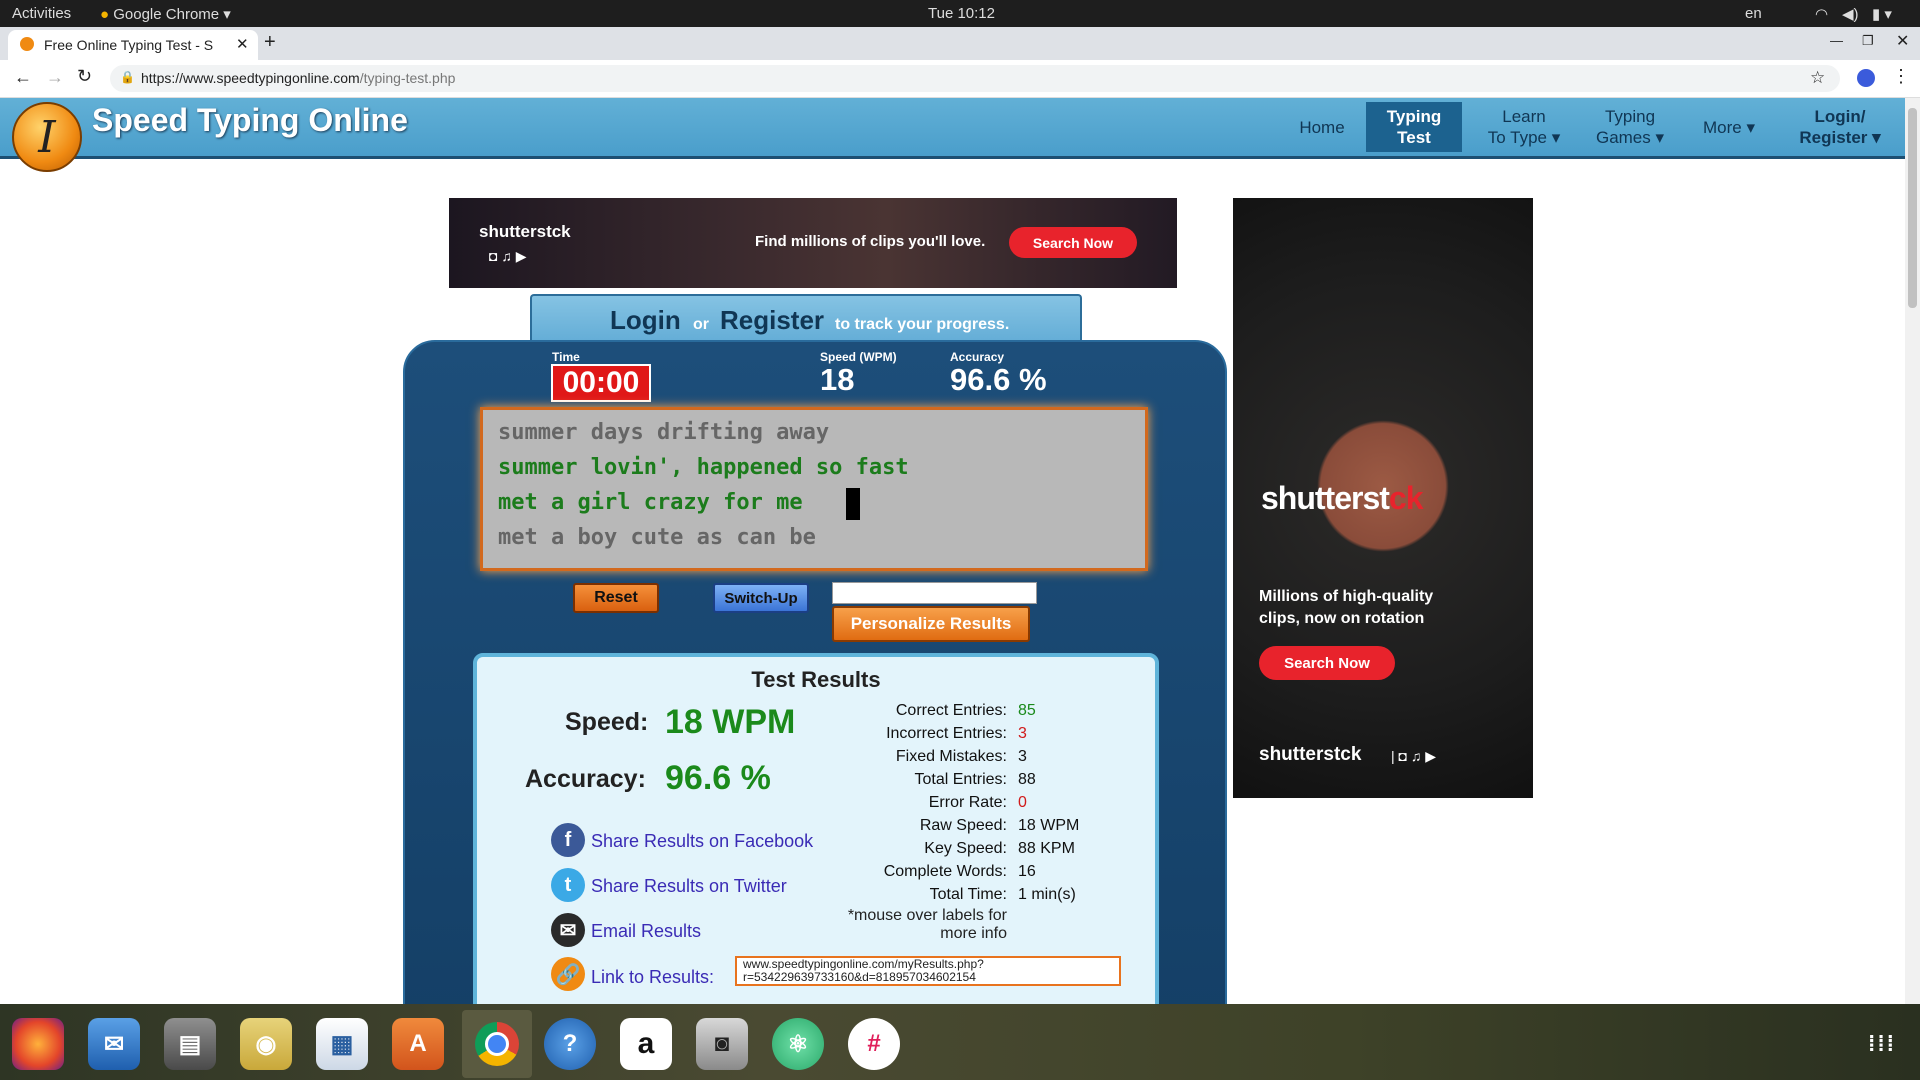  What do you see at coordinates (798, 1044) in the screenshot?
I see `atom-icon: ⚛` at bounding box center [798, 1044].